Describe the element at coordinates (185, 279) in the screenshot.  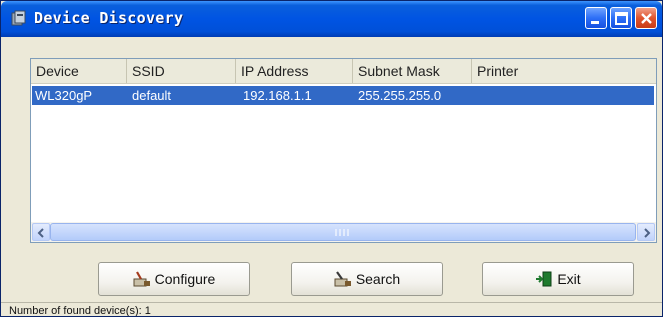
I see `configure-label: Configure` at that location.